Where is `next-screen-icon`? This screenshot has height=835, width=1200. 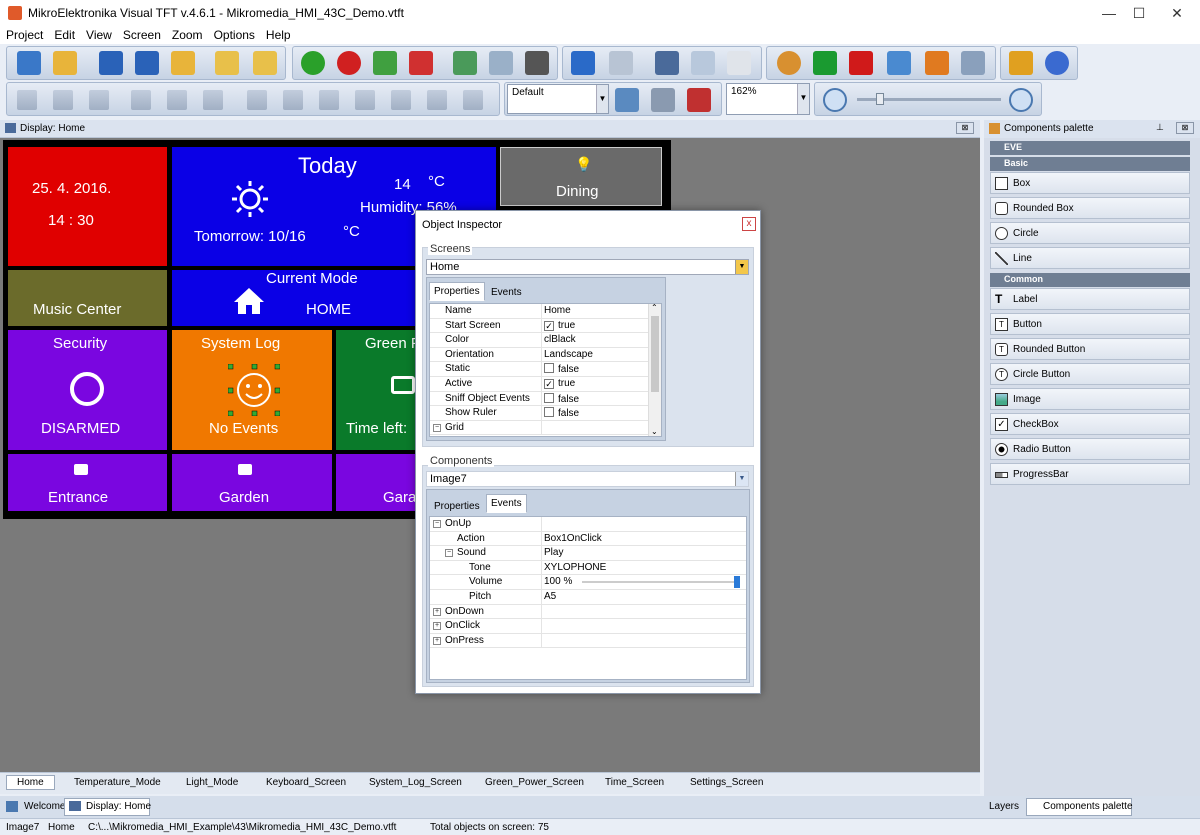 next-screen-icon is located at coordinates (421, 63).